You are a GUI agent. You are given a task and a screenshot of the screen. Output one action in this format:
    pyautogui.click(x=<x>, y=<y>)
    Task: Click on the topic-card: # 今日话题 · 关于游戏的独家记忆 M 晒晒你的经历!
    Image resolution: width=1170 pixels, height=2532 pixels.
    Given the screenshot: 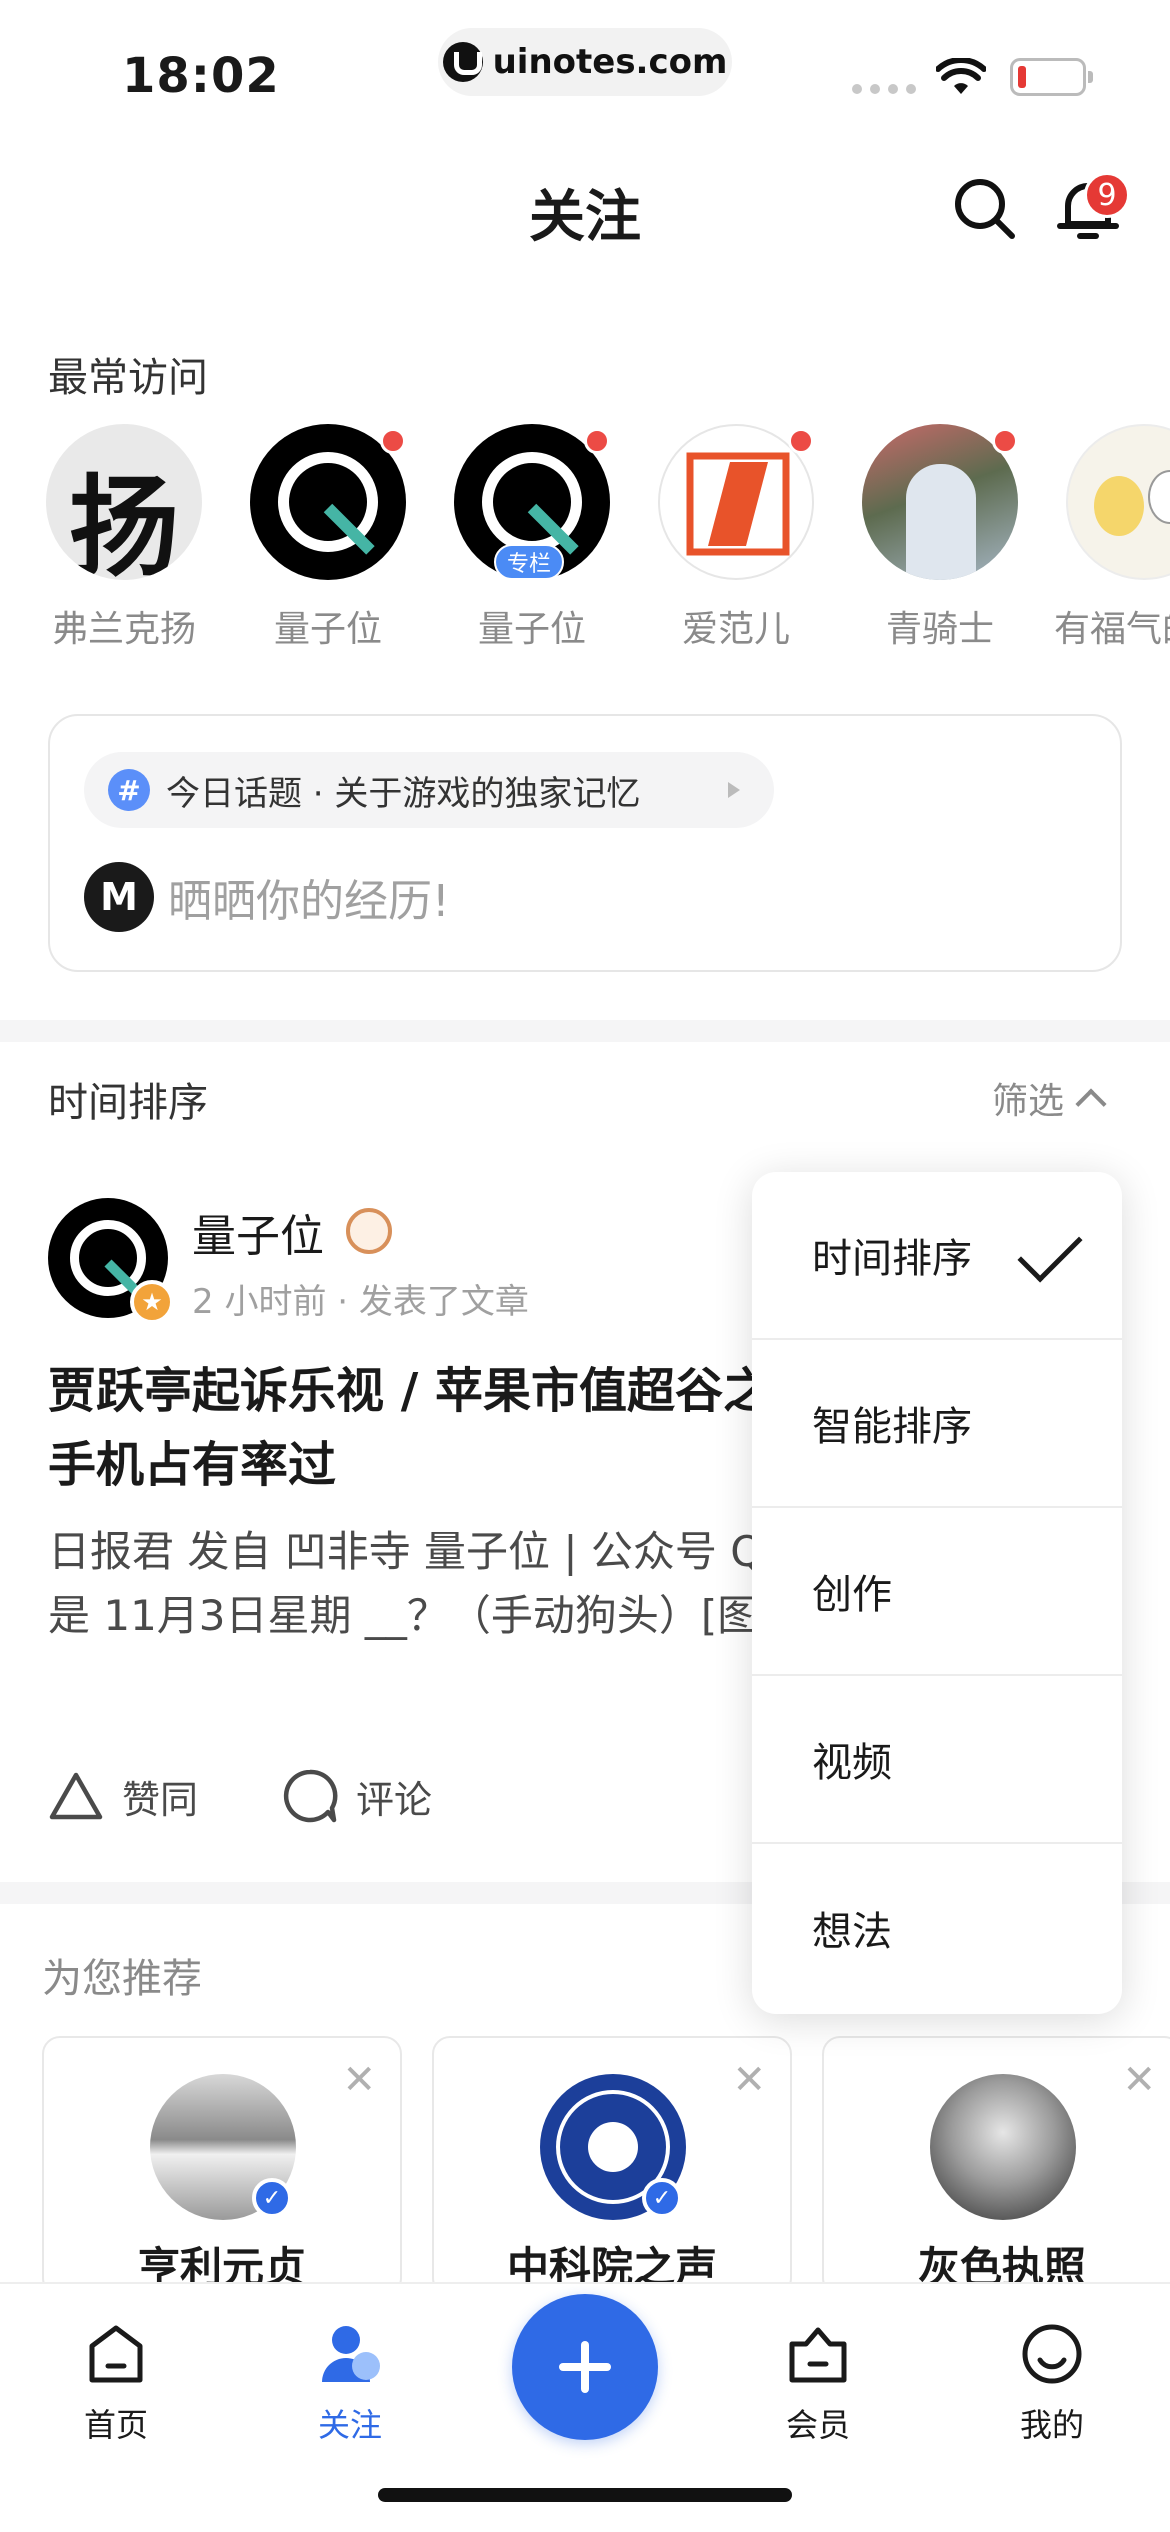 What is the action you would take?
    pyautogui.click(x=585, y=843)
    